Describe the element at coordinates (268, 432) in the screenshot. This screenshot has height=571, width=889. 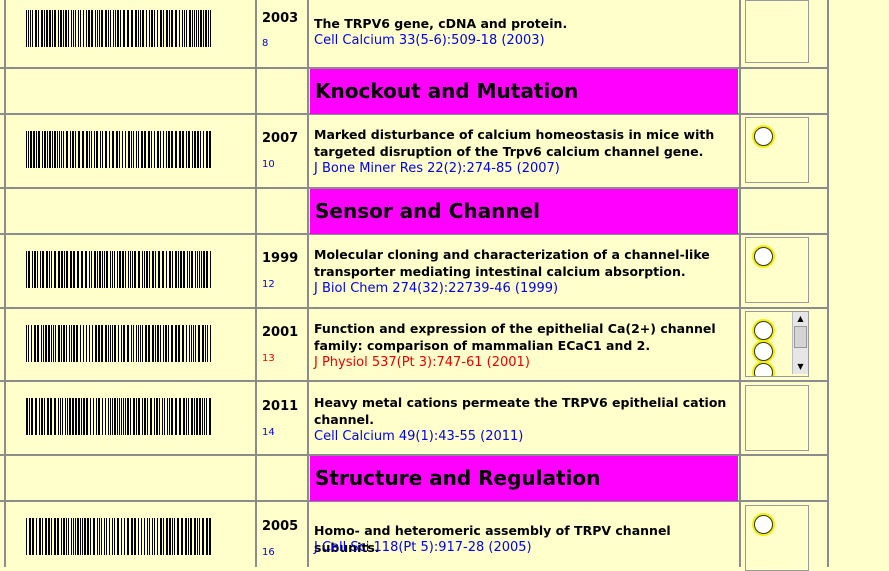
I see `reference-number: 14` at that location.